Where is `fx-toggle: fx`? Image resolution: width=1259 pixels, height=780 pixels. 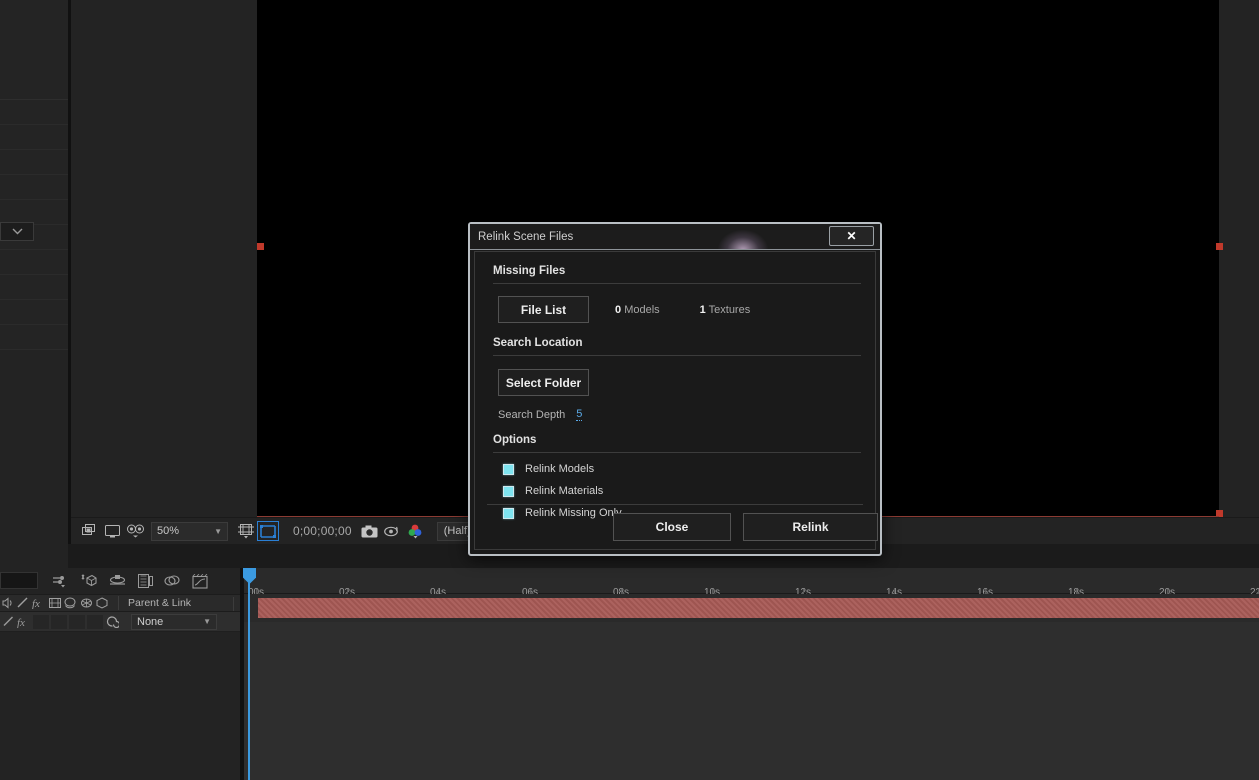 fx-toggle: fx is located at coordinates (24, 622).